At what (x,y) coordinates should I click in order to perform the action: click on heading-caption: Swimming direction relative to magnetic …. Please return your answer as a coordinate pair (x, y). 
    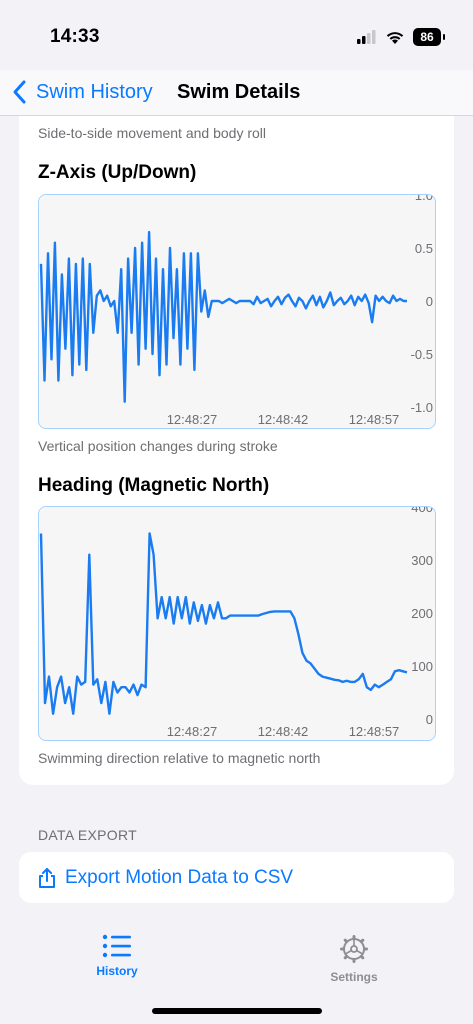
    Looking at the image, I should click on (179, 758).